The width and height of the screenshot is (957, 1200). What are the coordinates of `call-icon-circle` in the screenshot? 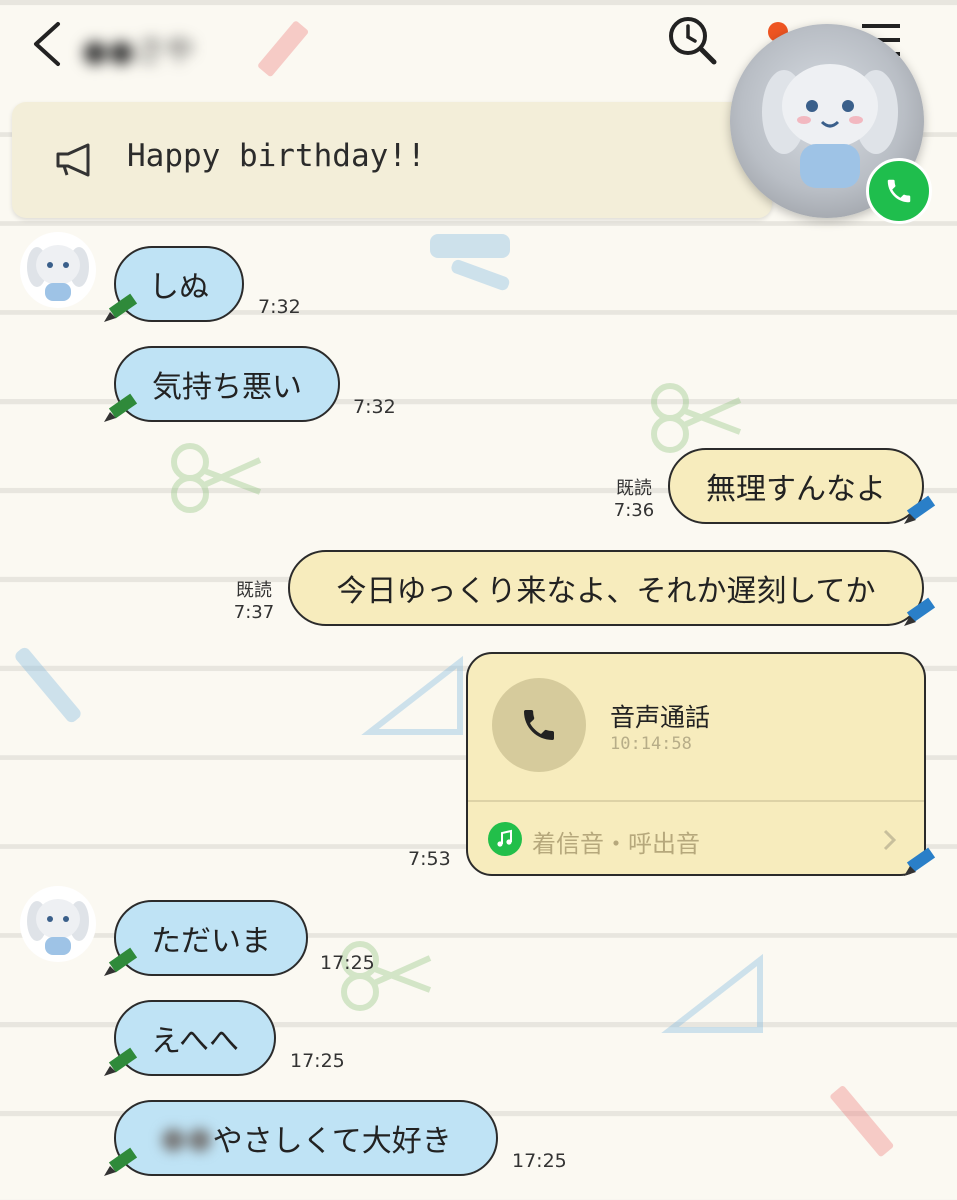 It's located at (539, 725).